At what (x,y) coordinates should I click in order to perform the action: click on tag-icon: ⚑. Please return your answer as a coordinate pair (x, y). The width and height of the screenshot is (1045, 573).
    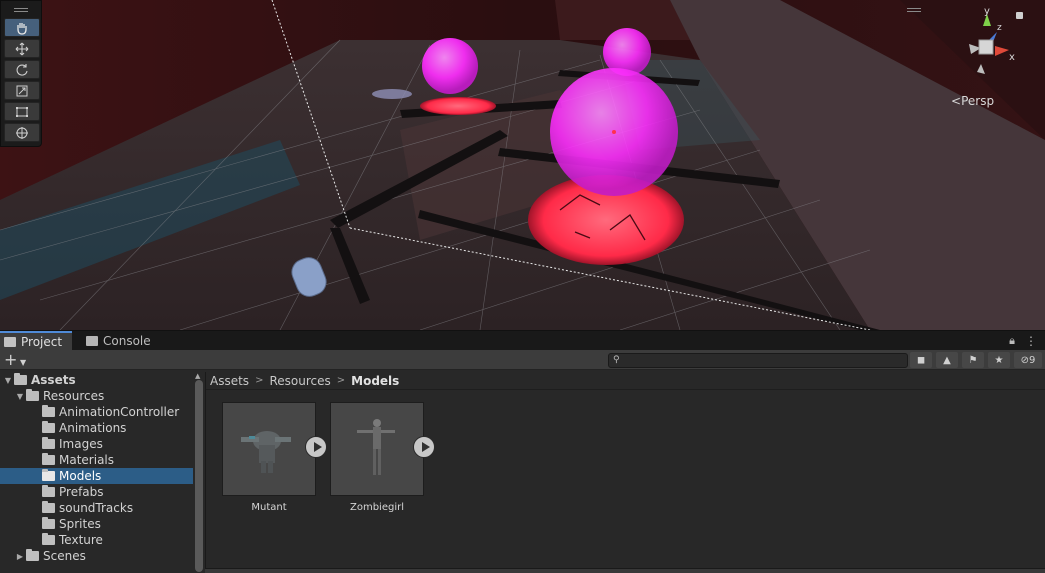
    Looking at the image, I should click on (973, 360).